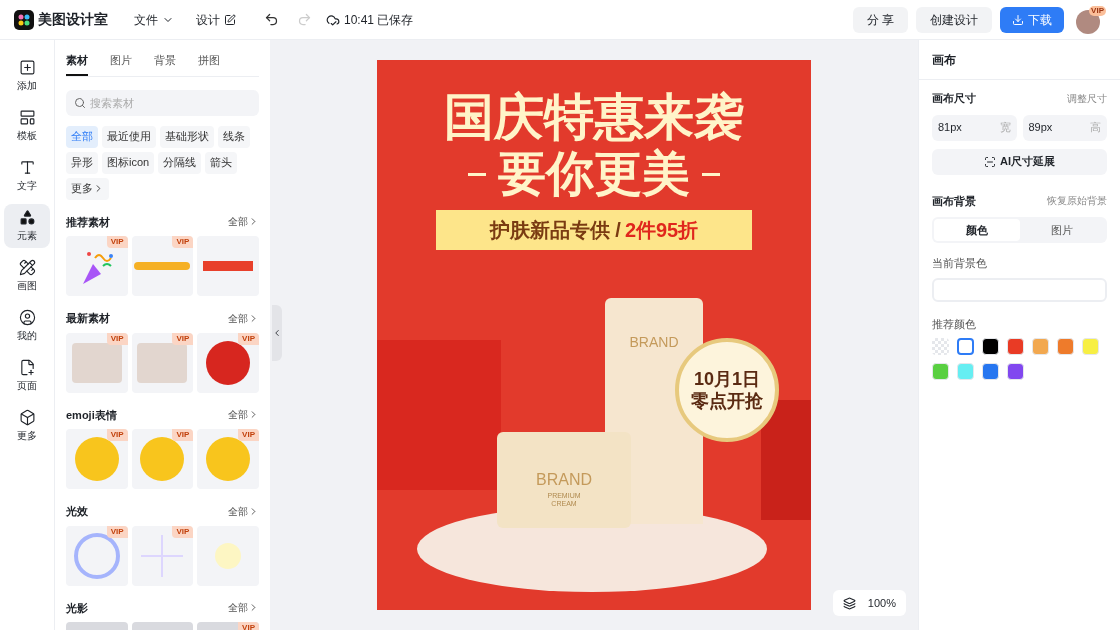 The image size is (1120, 630). Describe the element at coordinates (80, 102) in the screenshot. I see `search-icon` at that location.